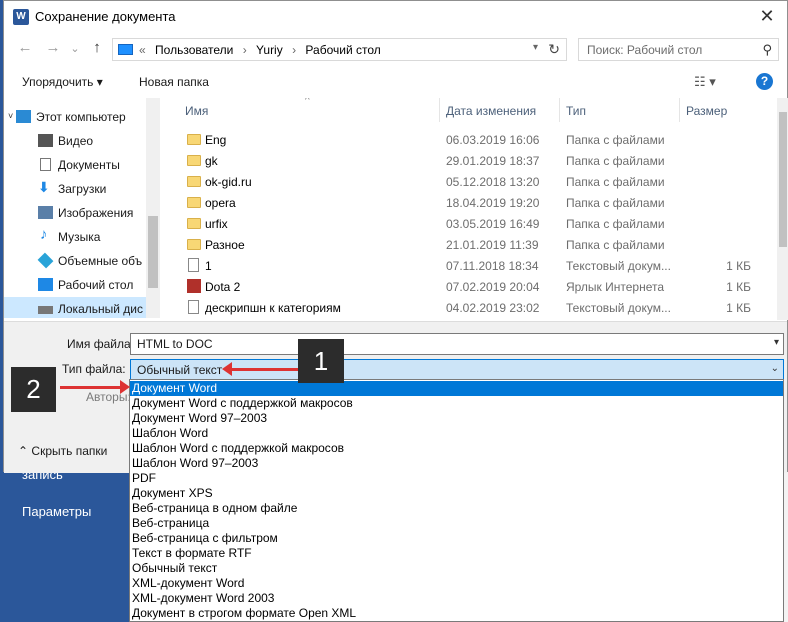  What do you see at coordinates (220, 203) in the screenshot?
I see `file-name: opera` at bounding box center [220, 203].